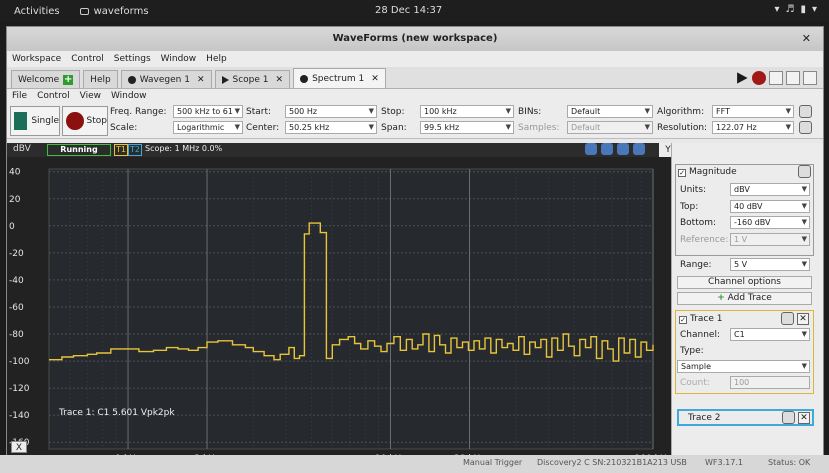  Describe the element at coordinates (53, 96) in the screenshot. I see `menu-instrument-control: Control` at that location.